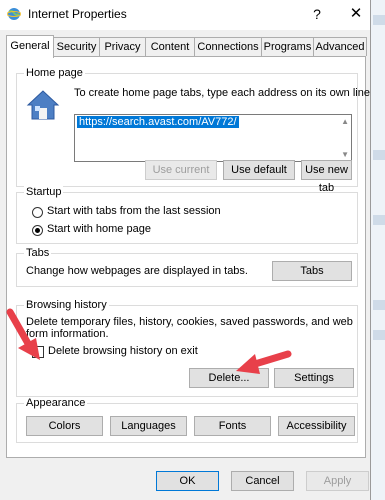 The width and height of the screenshot is (385, 500). What do you see at coordinates (181, 170) in the screenshot?
I see `use-current-button: Use current` at bounding box center [181, 170].